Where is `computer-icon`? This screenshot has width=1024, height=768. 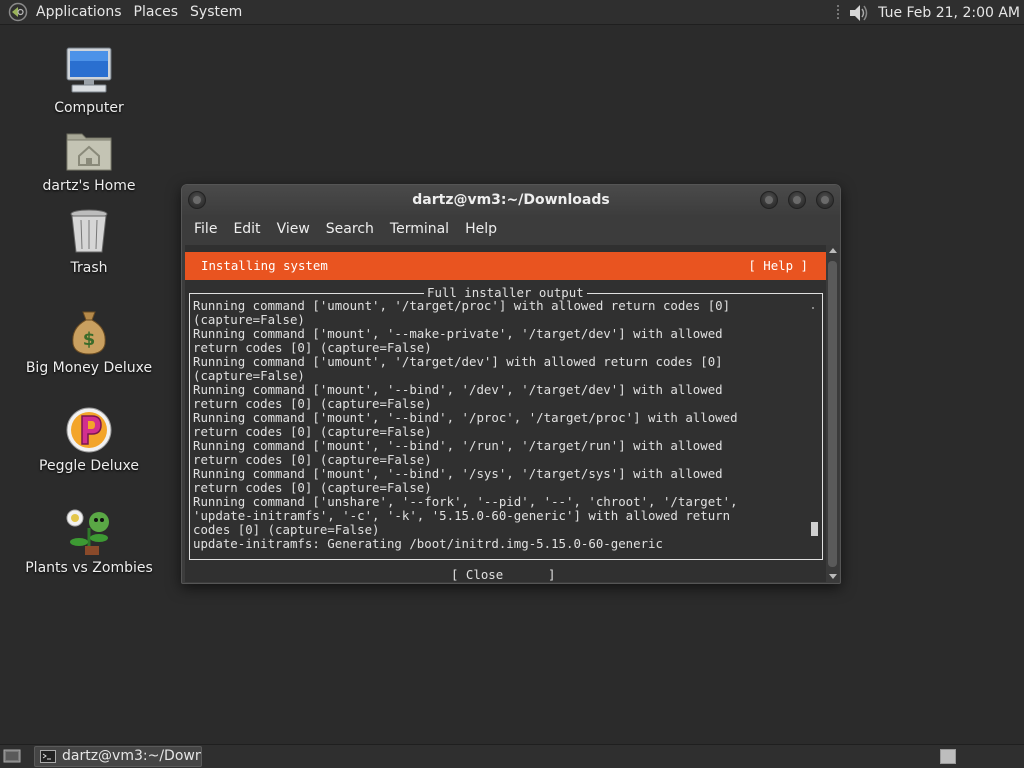 computer-icon is located at coordinates (89, 70).